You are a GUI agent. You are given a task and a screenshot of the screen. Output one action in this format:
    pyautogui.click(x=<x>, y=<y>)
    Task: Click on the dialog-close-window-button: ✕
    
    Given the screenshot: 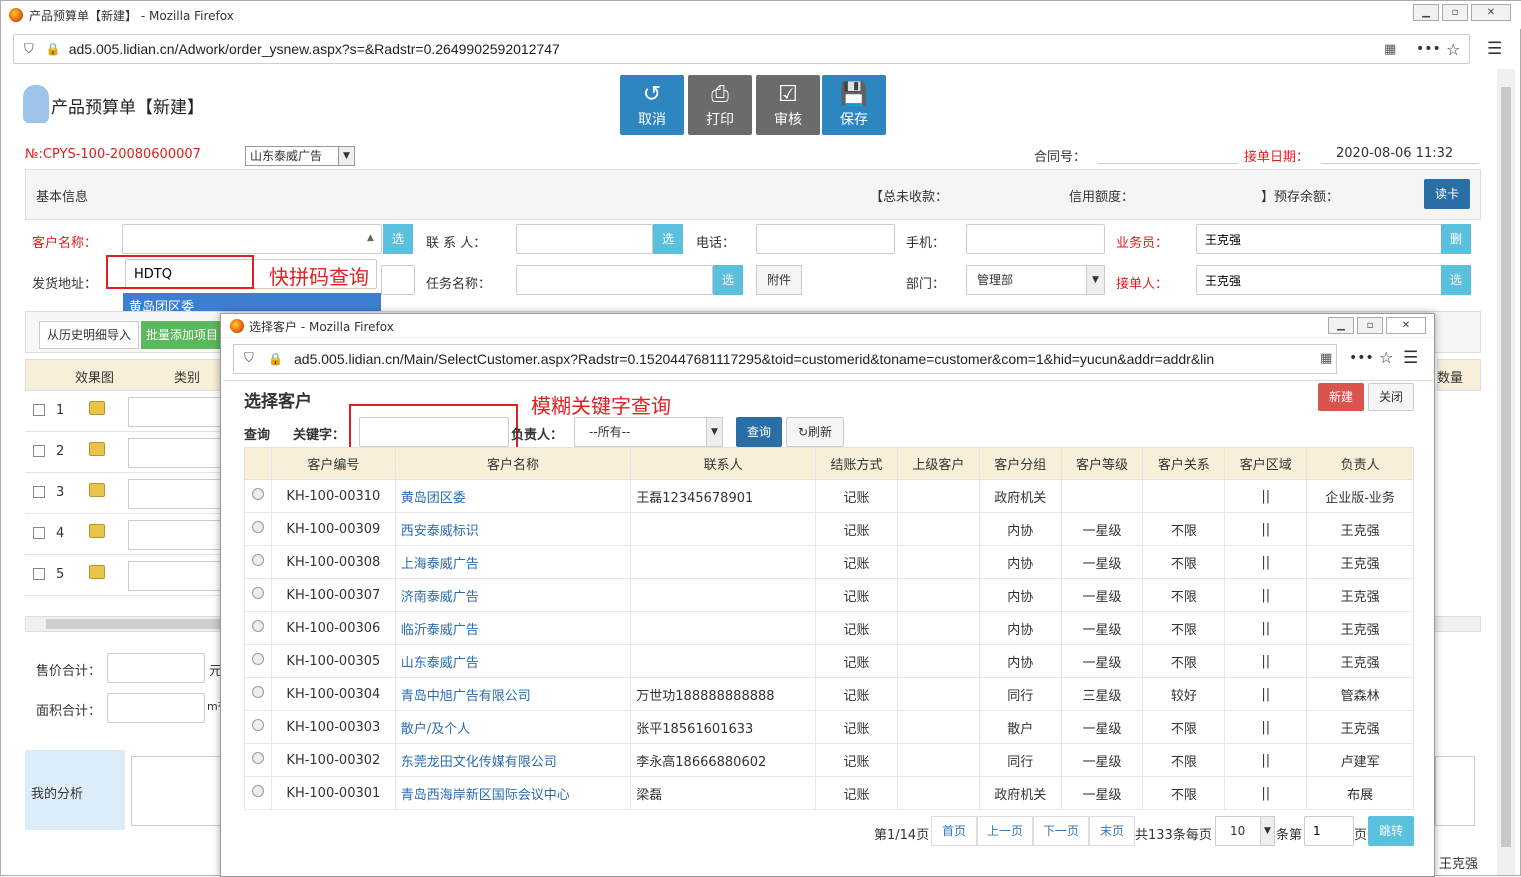 What is the action you would take?
    pyautogui.click(x=1406, y=325)
    